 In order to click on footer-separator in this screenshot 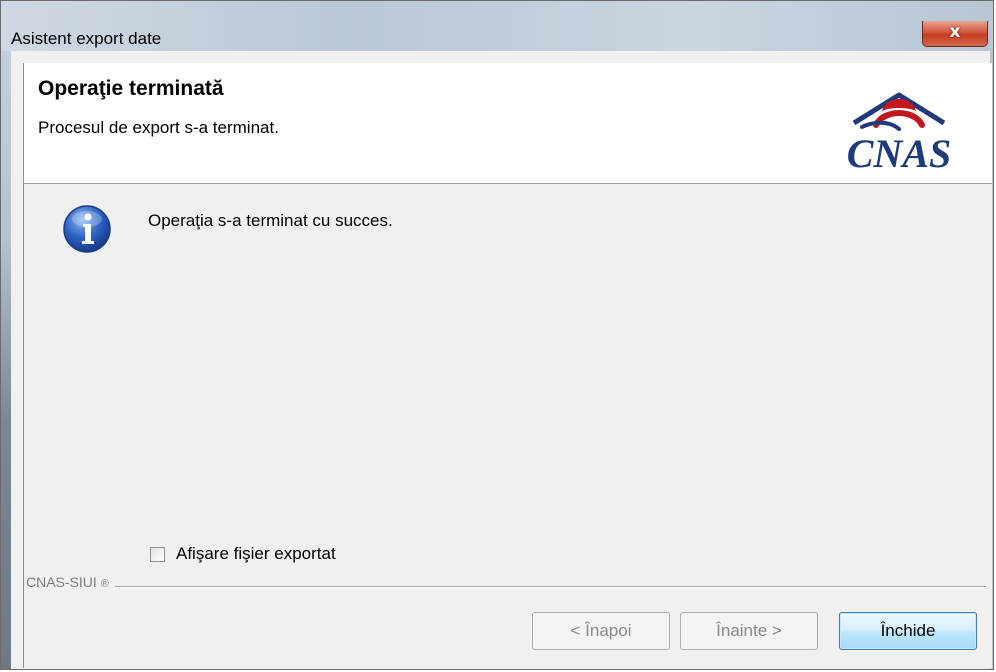, I will do `click(507, 587)`.